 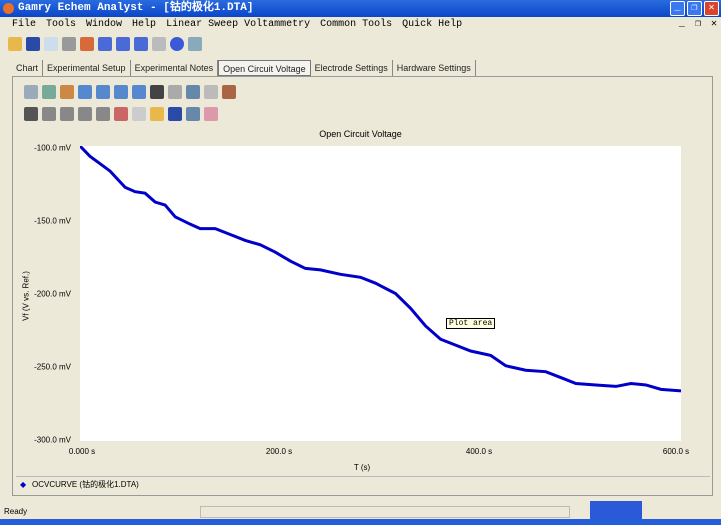 What do you see at coordinates (229, 92) in the screenshot?
I see `tools-icon` at bounding box center [229, 92].